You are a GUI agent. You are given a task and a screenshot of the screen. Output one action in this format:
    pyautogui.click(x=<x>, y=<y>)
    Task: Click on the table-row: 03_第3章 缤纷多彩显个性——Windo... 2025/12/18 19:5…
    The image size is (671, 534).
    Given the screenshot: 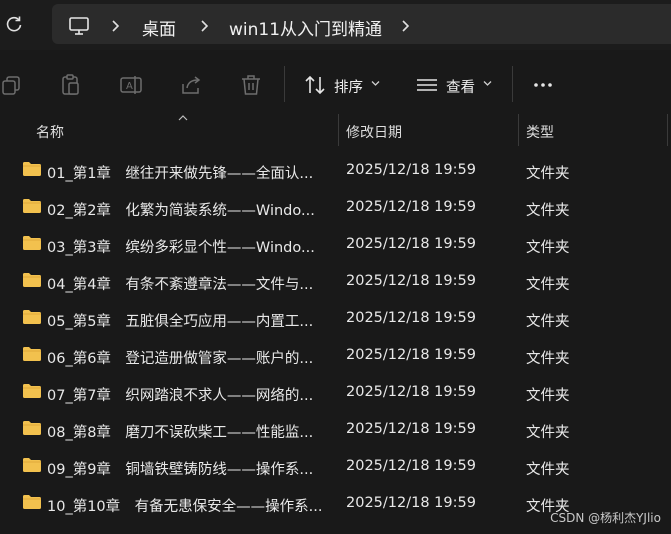 What is the action you would take?
    pyautogui.click(x=335, y=244)
    